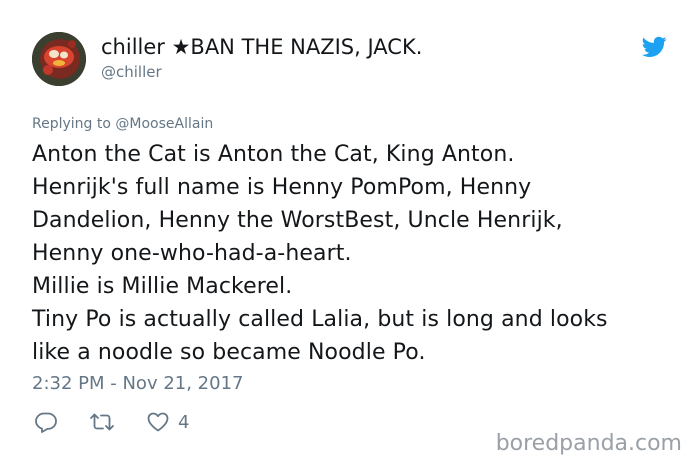 This screenshot has height=467, width=700. I want to click on like-heart-icon, so click(158, 422).